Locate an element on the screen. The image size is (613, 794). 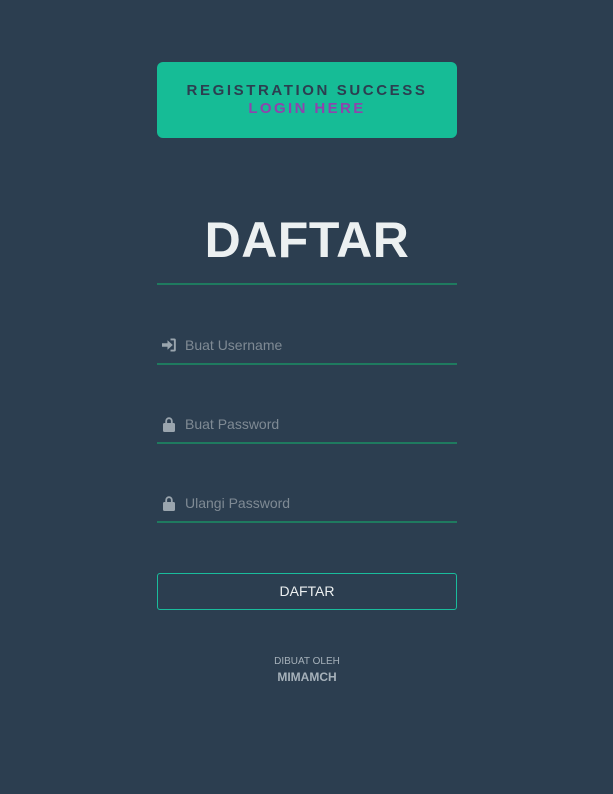
confirm-password-field is located at coordinates (307, 504).